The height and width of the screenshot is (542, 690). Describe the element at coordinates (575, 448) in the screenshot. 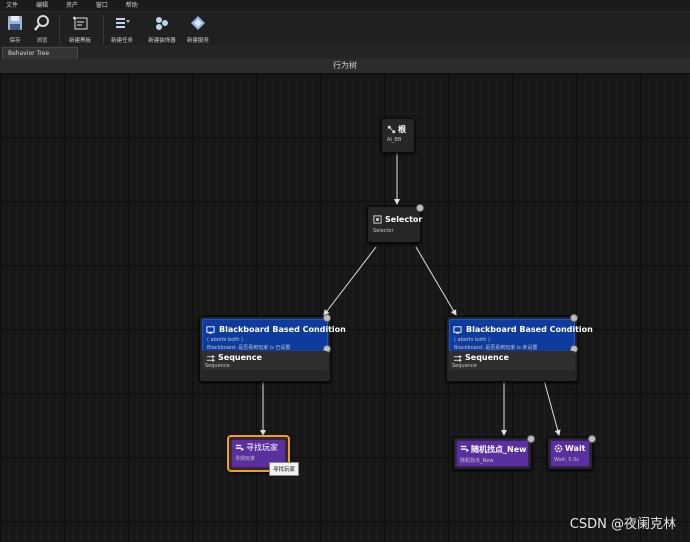

I see `wait-title: Wait` at that location.